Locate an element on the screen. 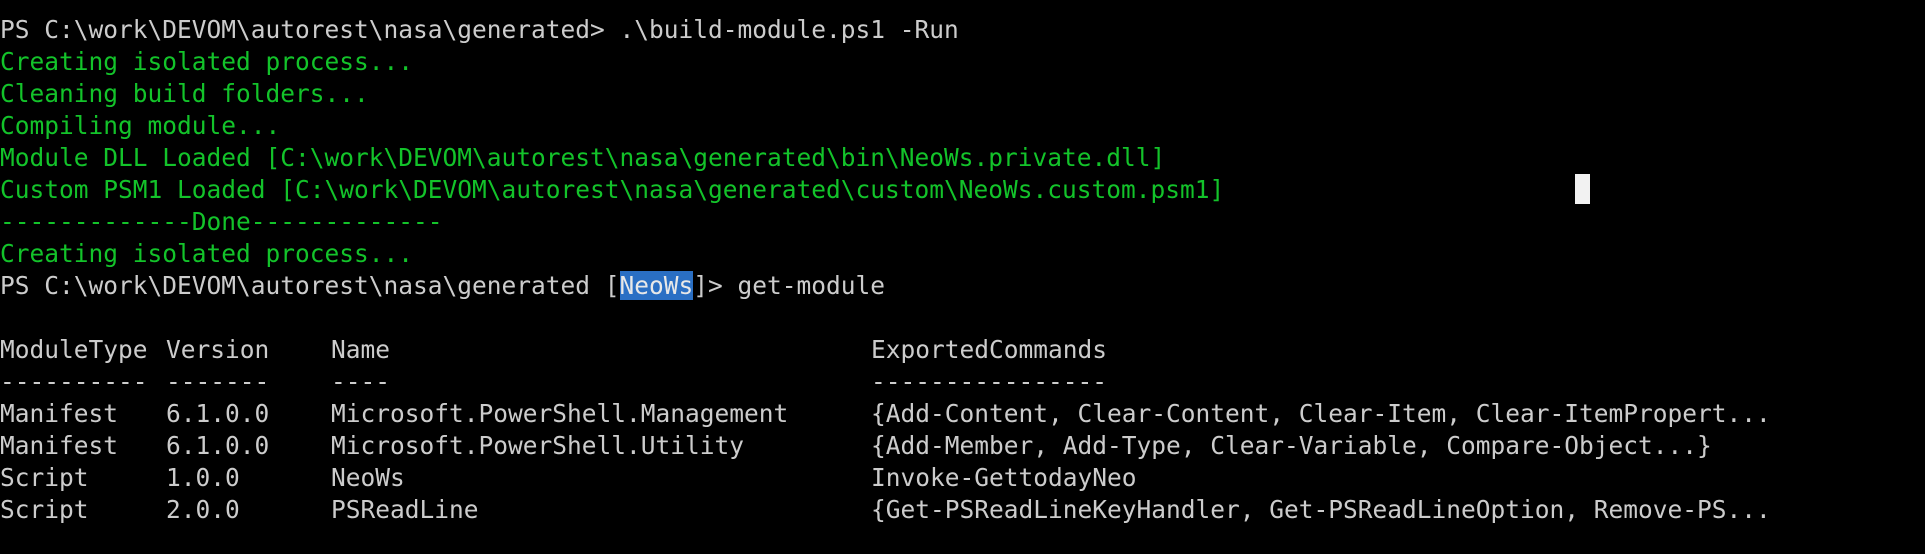 This screenshot has height=554, width=1925. command-text: get-module is located at coordinates (811, 285).